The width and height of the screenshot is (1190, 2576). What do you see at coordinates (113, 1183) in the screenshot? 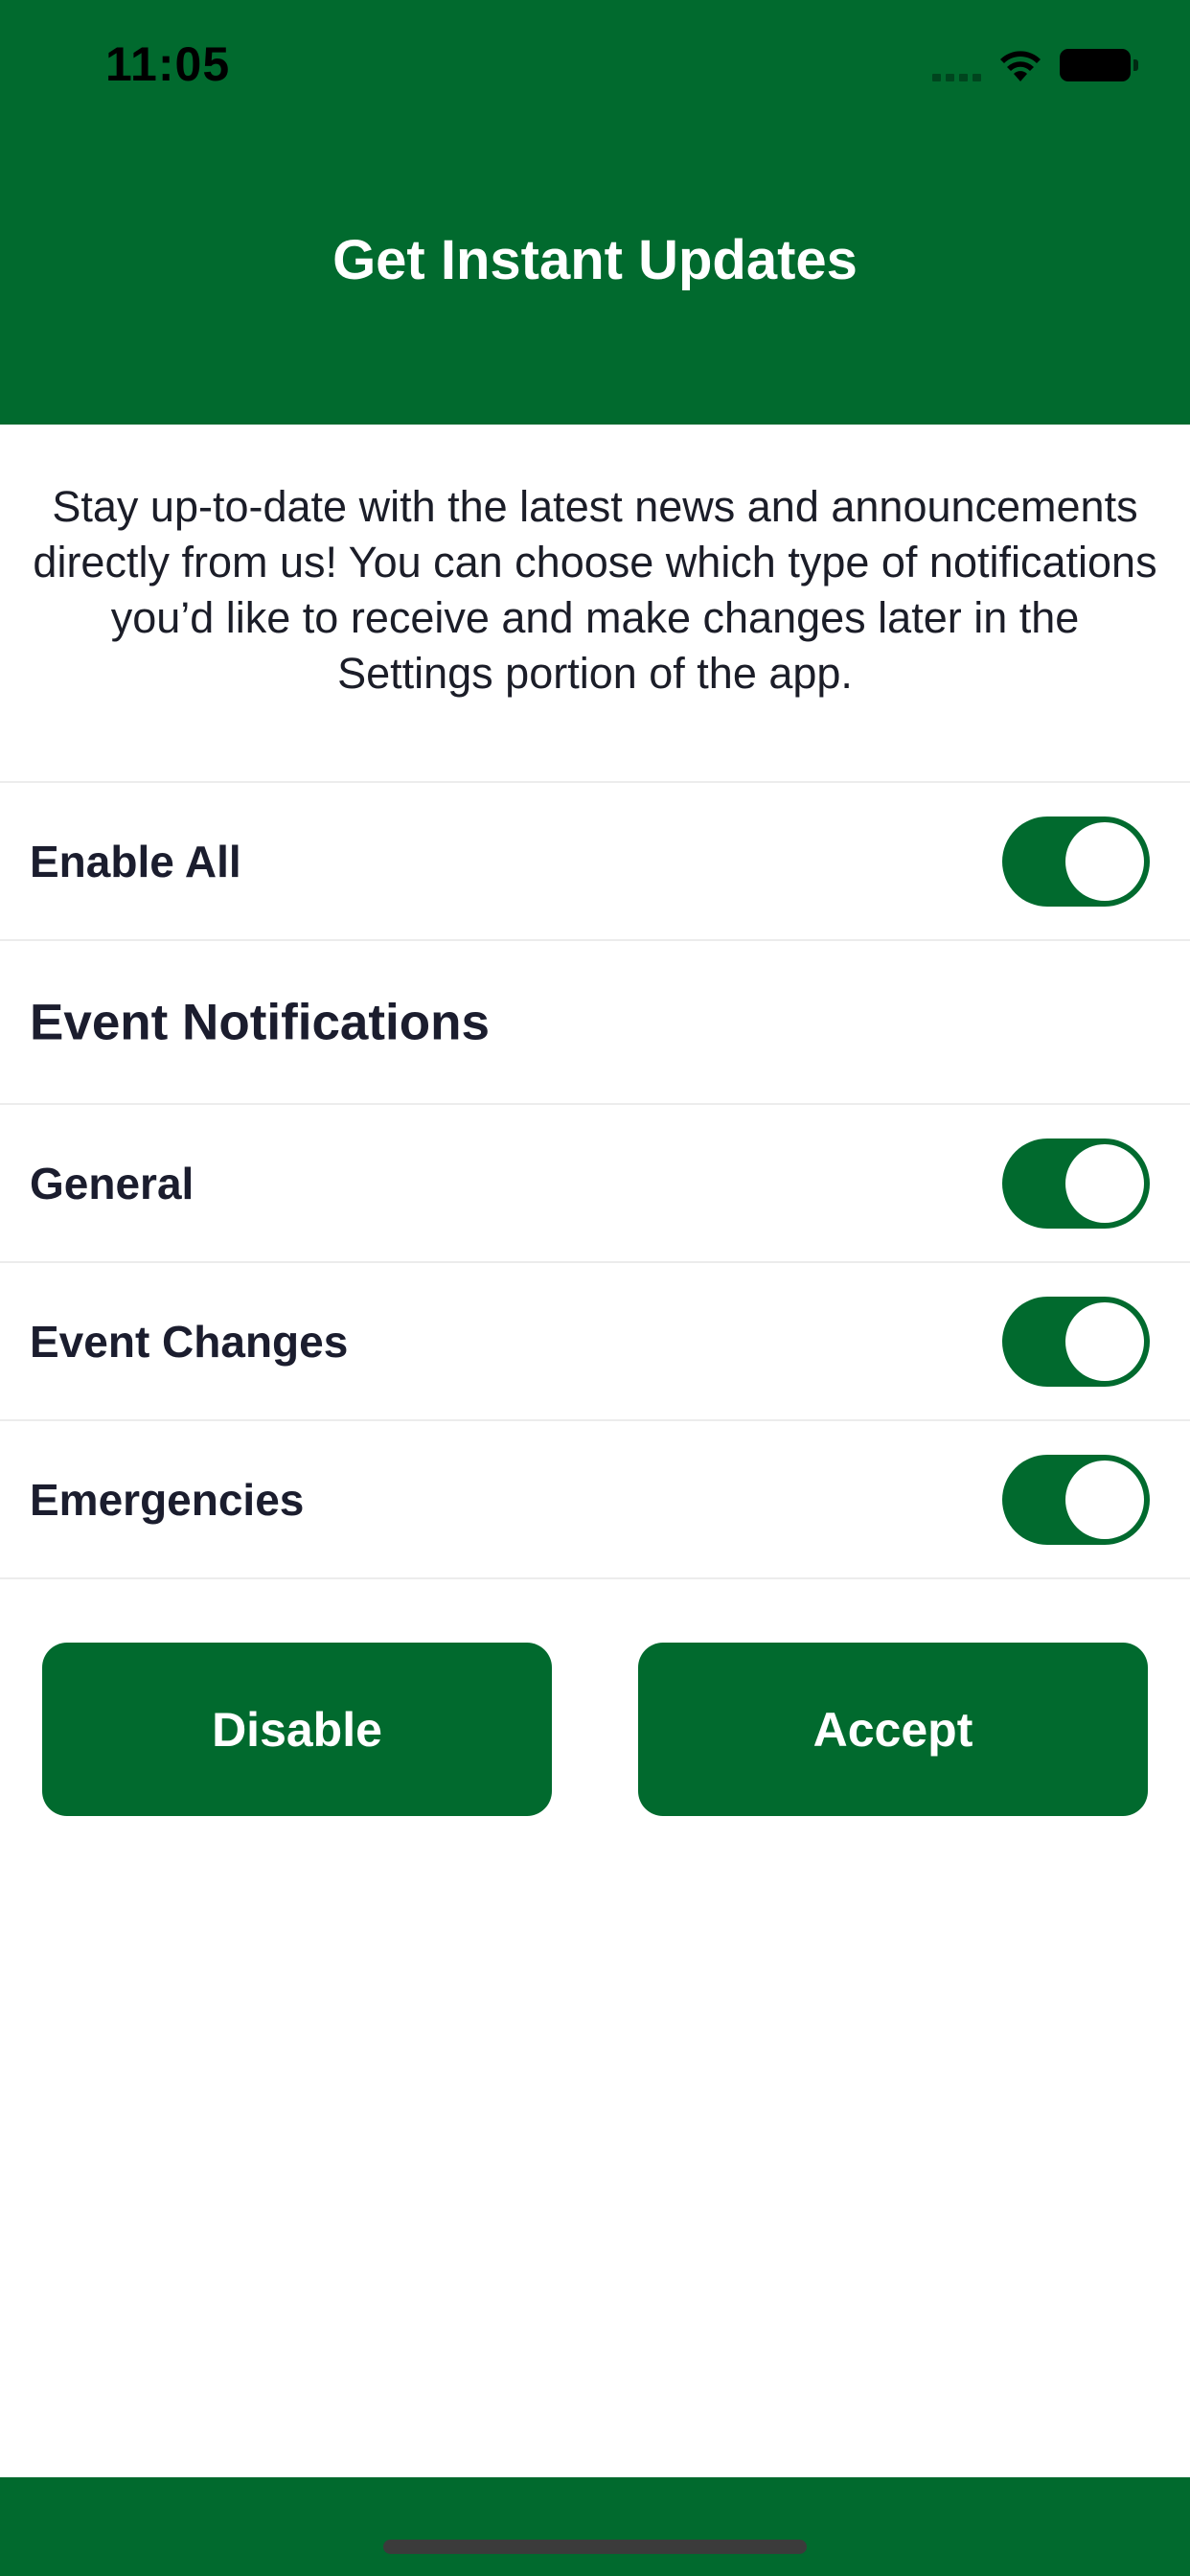
I see `general-label: General` at bounding box center [113, 1183].